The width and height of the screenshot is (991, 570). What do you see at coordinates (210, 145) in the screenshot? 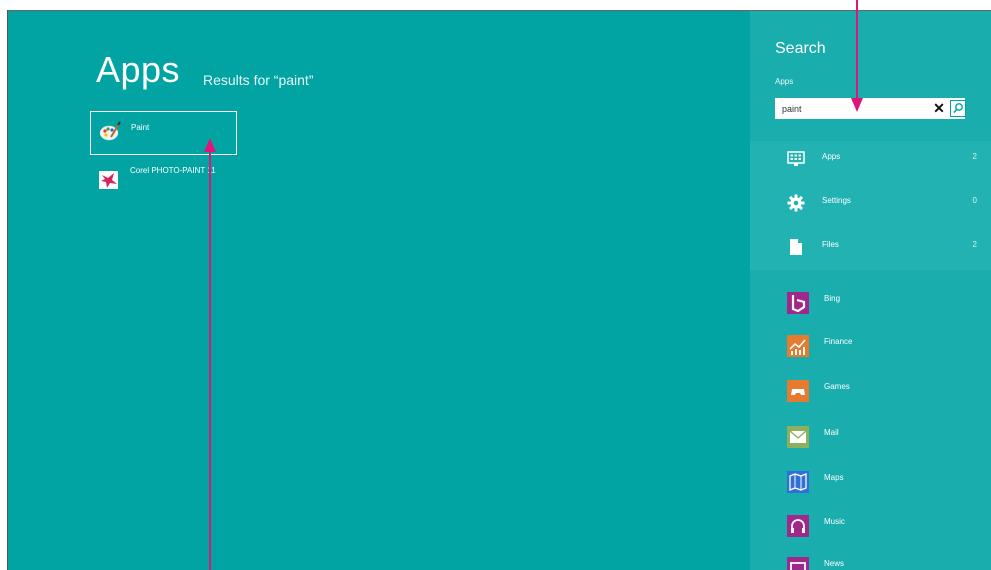
I see `arrowhead-up-icon` at bounding box center [210, 145].